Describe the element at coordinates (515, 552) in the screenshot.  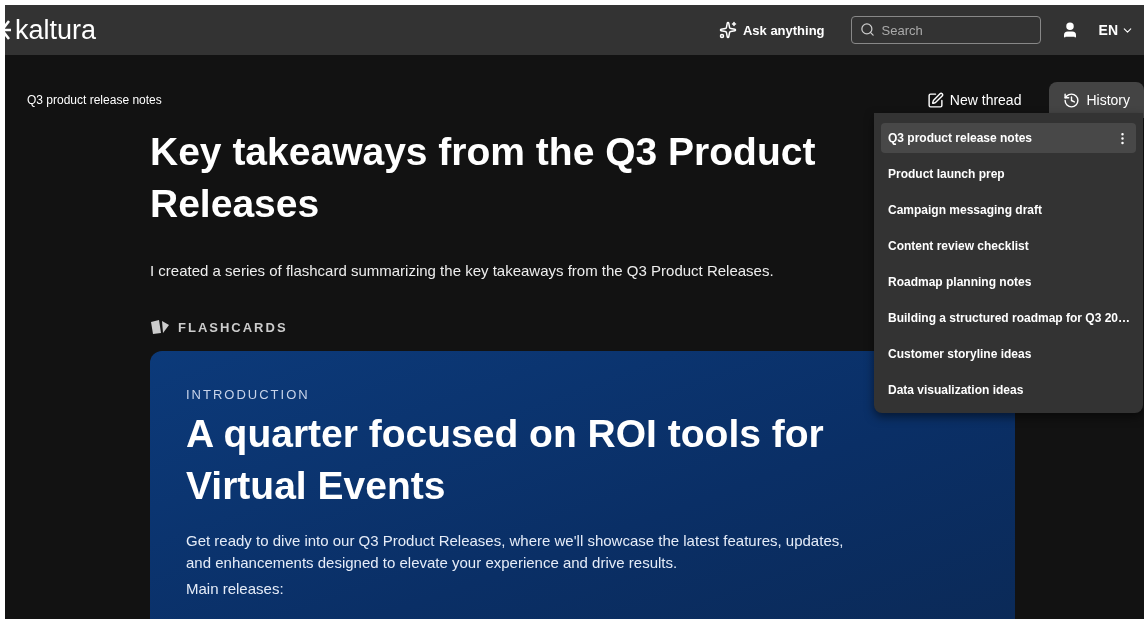
I see `flashcard-body: Get ready to dive into our Q3 Product Releases, where we'll showcase the latest features, updates, and enhancements designed to elevate your experience and drive results.` at that location.